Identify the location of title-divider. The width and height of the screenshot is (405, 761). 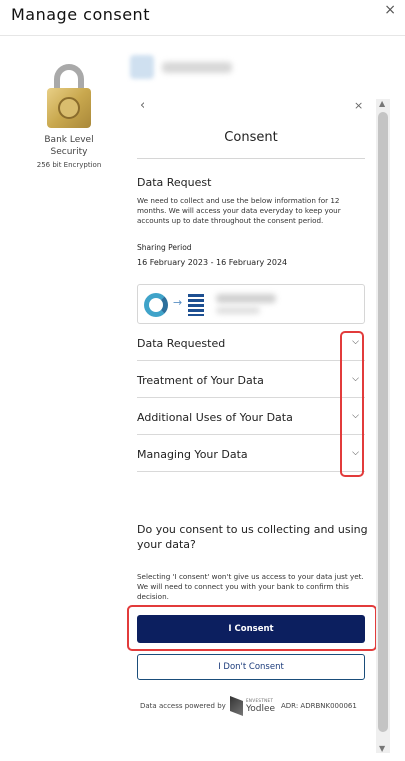
(251, 158).